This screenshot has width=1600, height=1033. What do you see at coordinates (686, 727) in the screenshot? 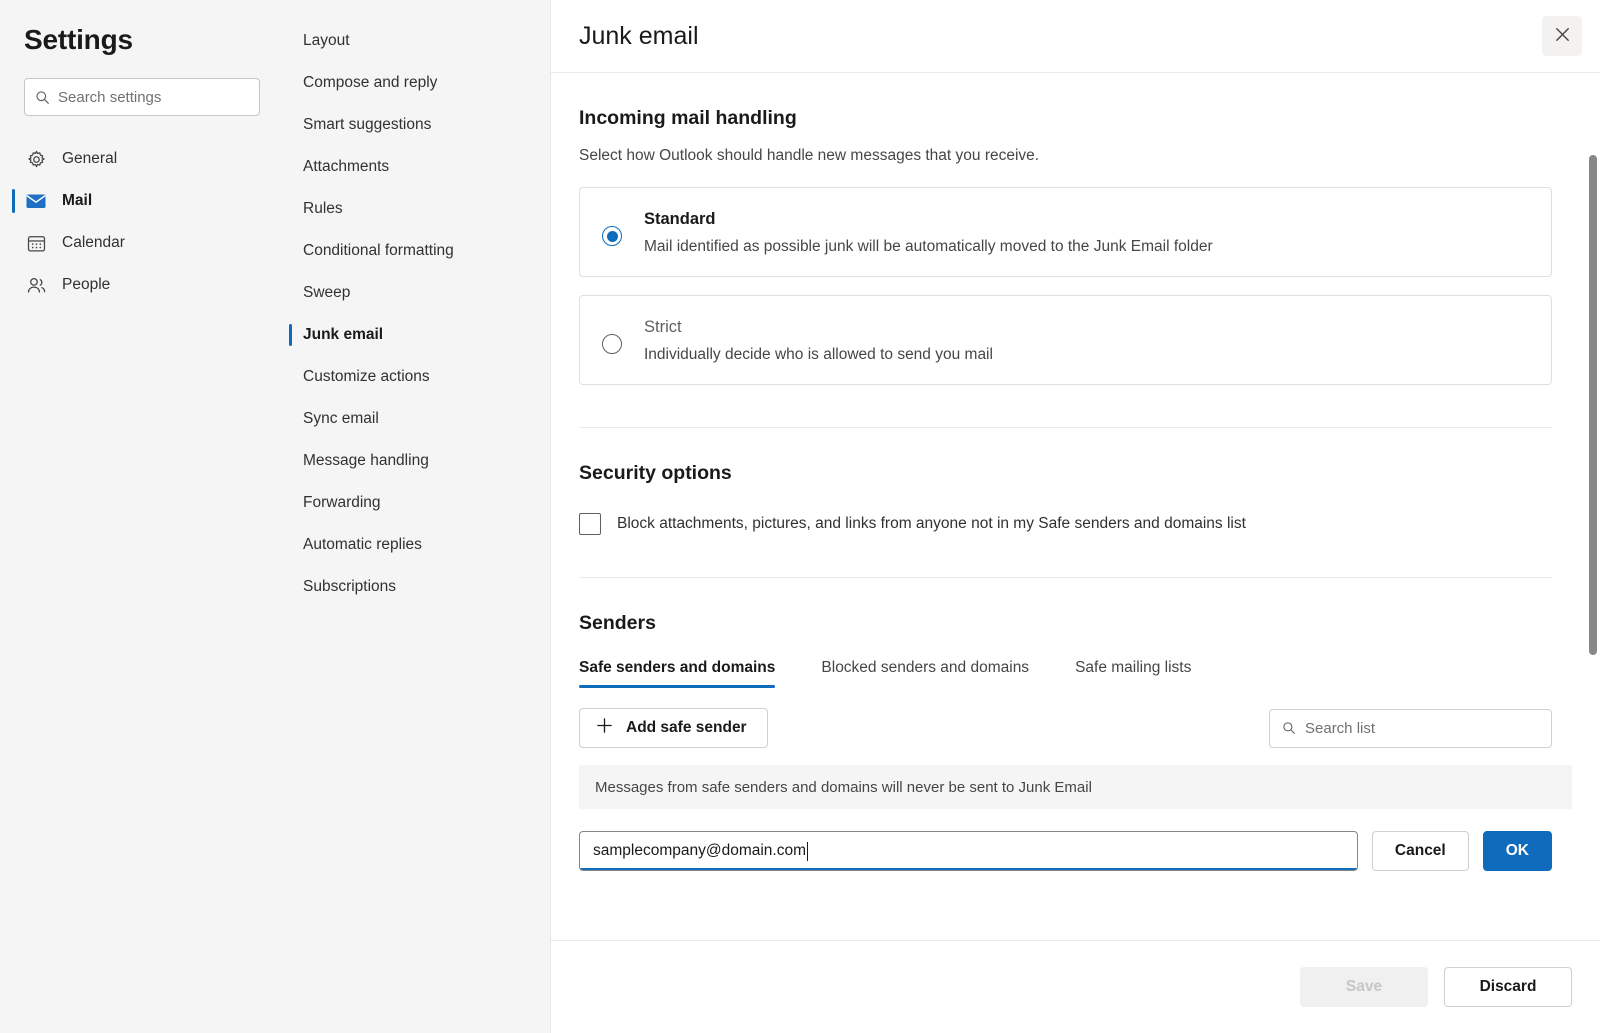
I see `add-safe-sender-label: Add safe sender` at bounding box center [686, 727].